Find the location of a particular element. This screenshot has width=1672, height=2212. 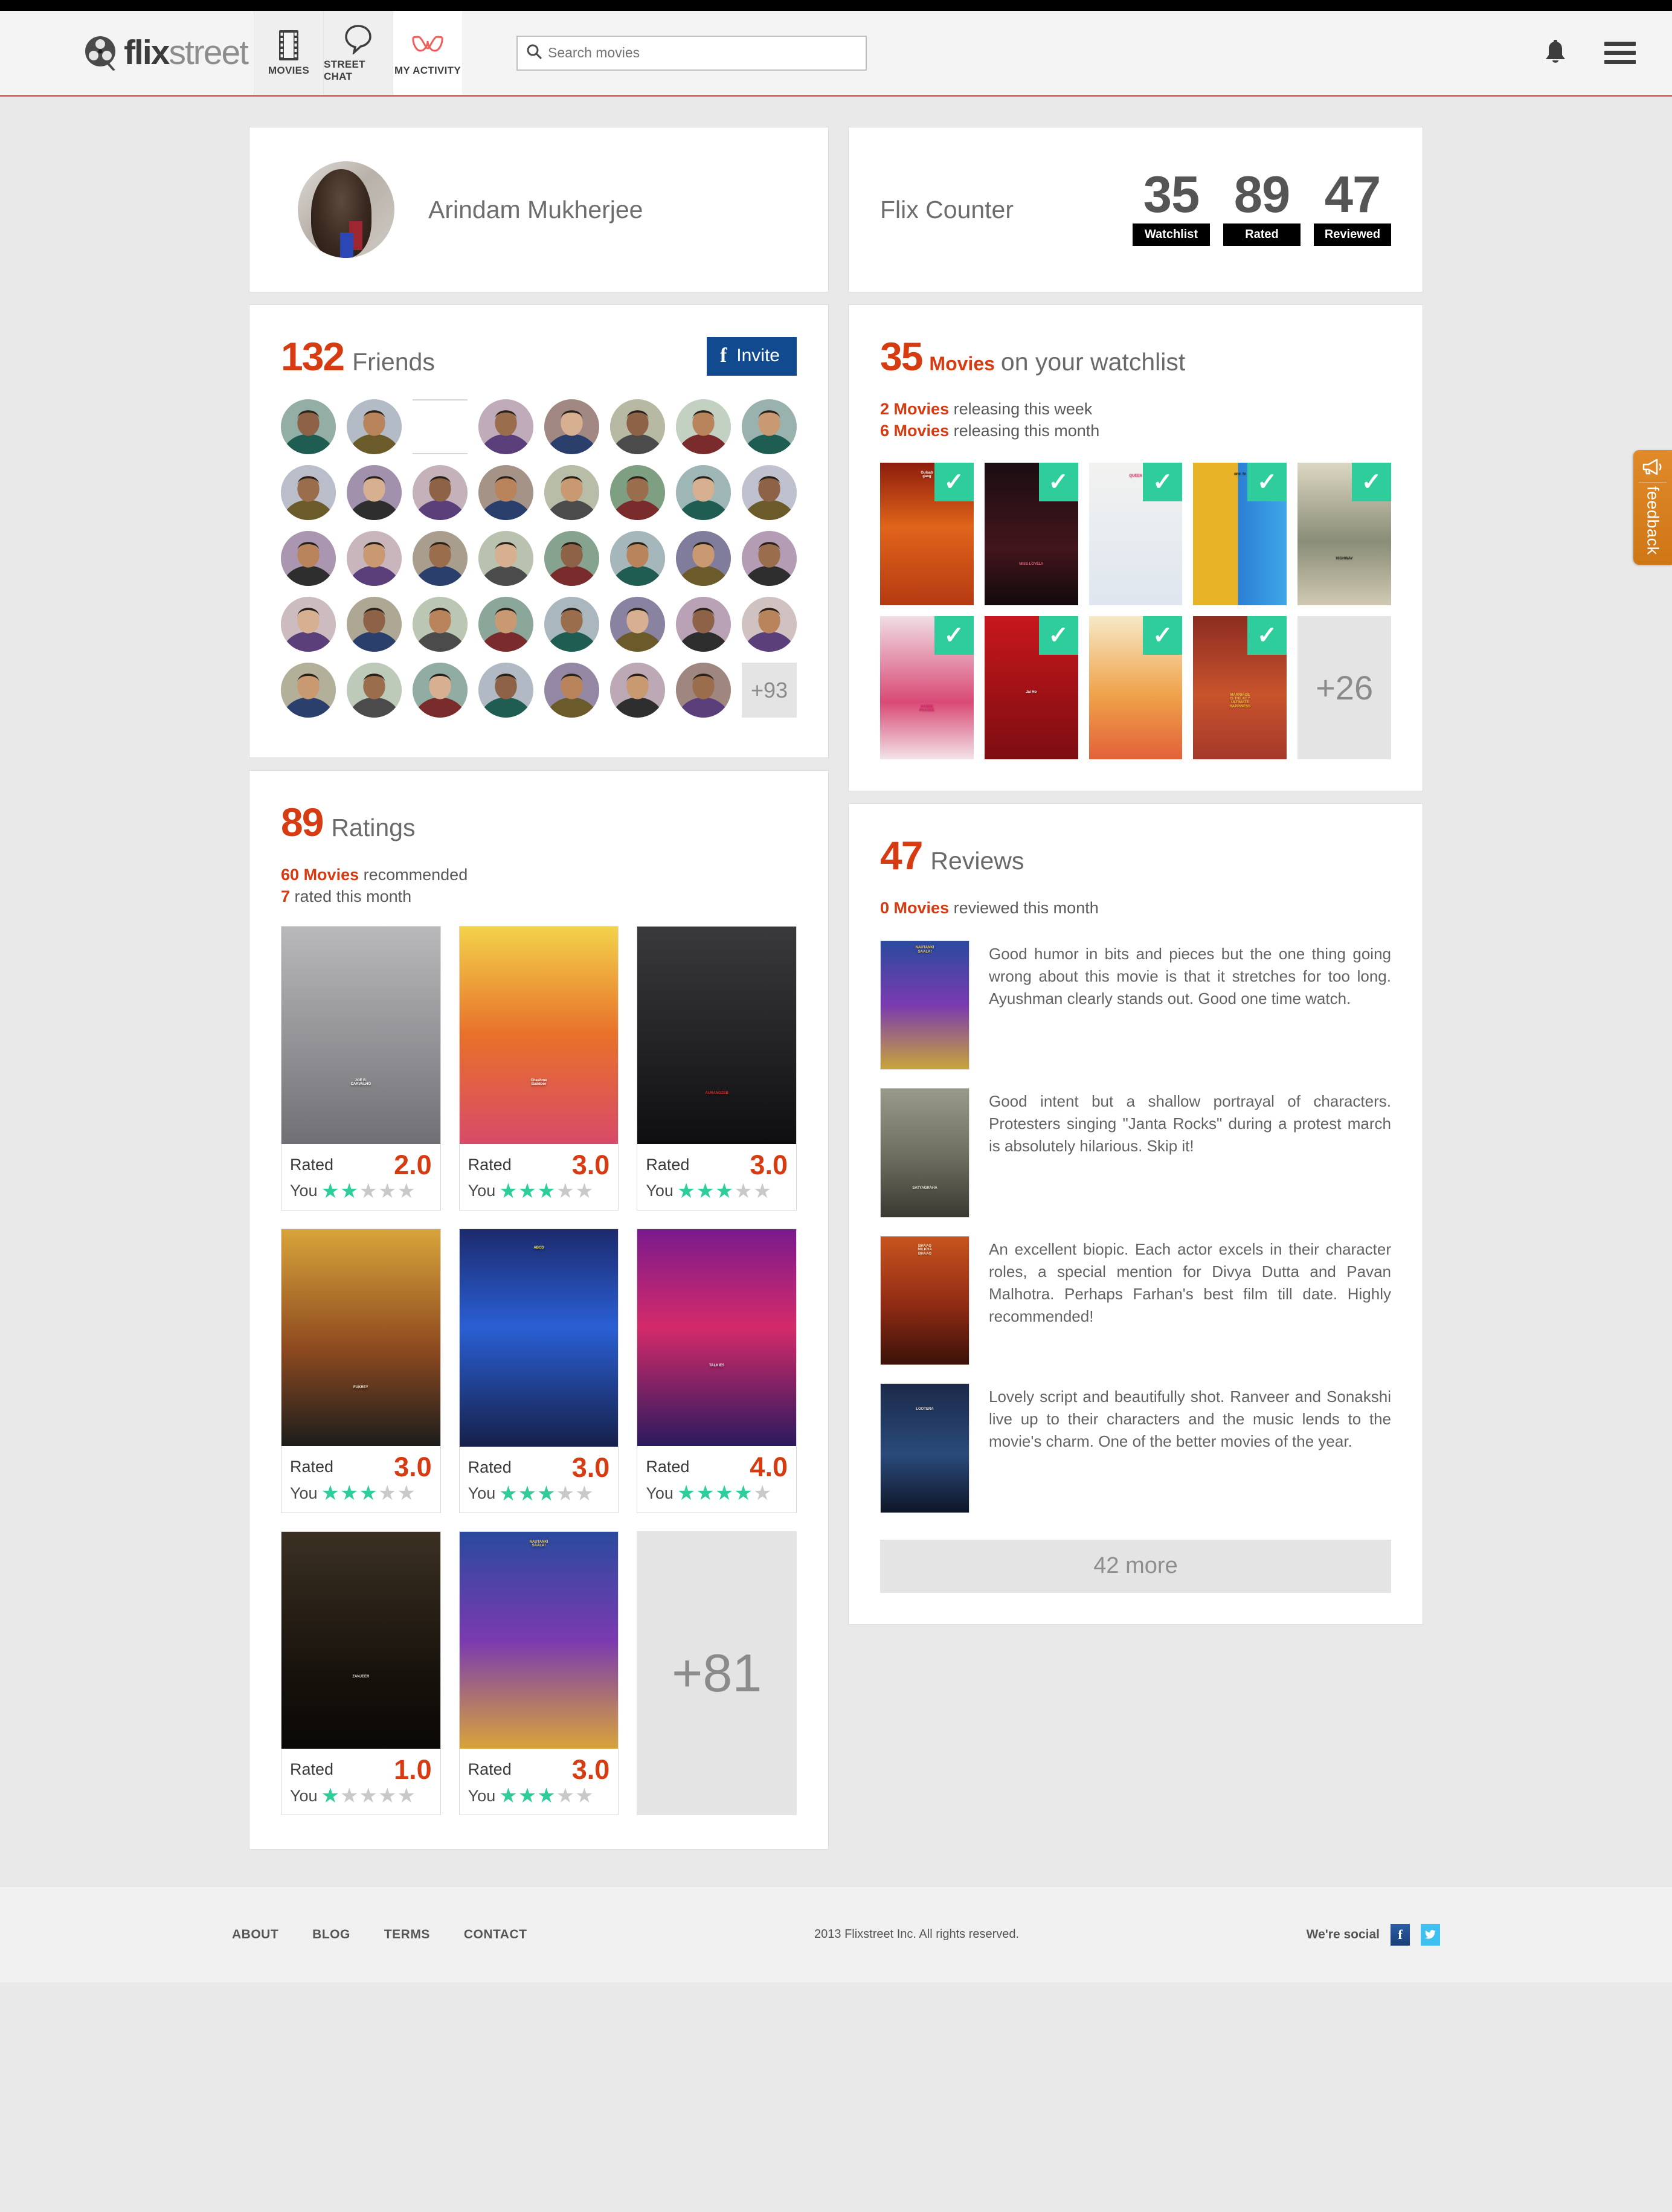

footer-link-contact: CONTACT is located at coordinates (495, 1934).